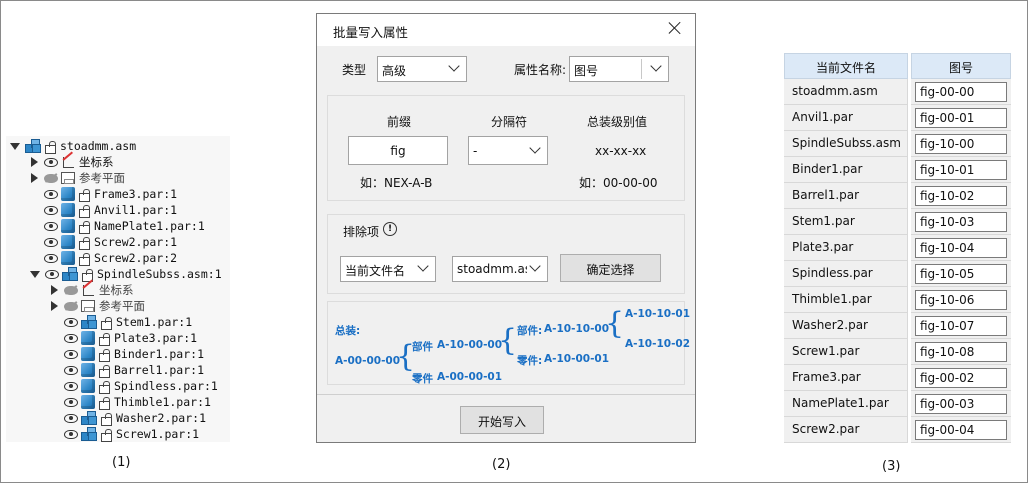 This screenshot has width=1028, height=483. I want to click on tree-row: Plate3.par:1, so click(123, 338).